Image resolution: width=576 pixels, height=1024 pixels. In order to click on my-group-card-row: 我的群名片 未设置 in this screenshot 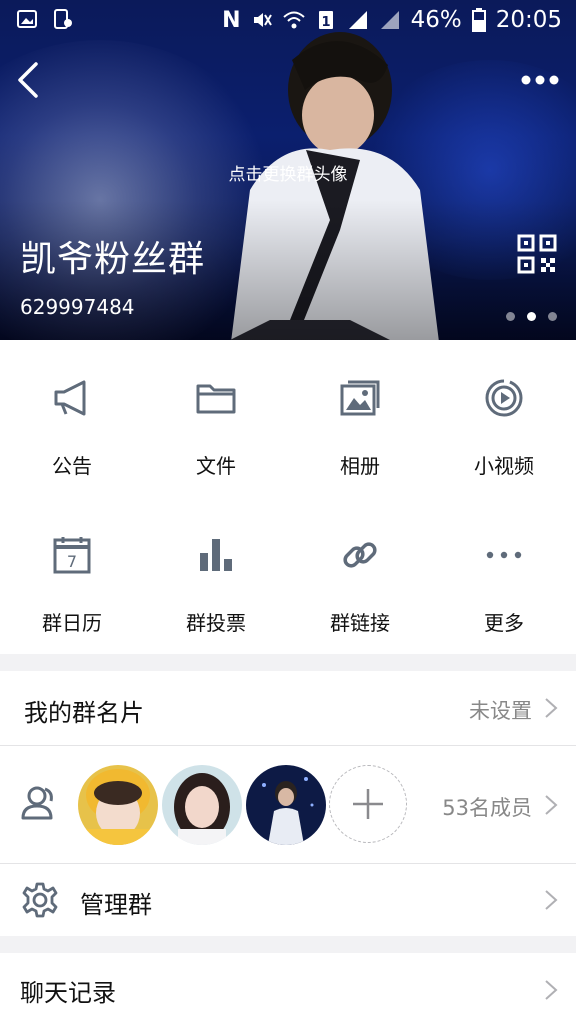, I will do `click(288, 708)`.